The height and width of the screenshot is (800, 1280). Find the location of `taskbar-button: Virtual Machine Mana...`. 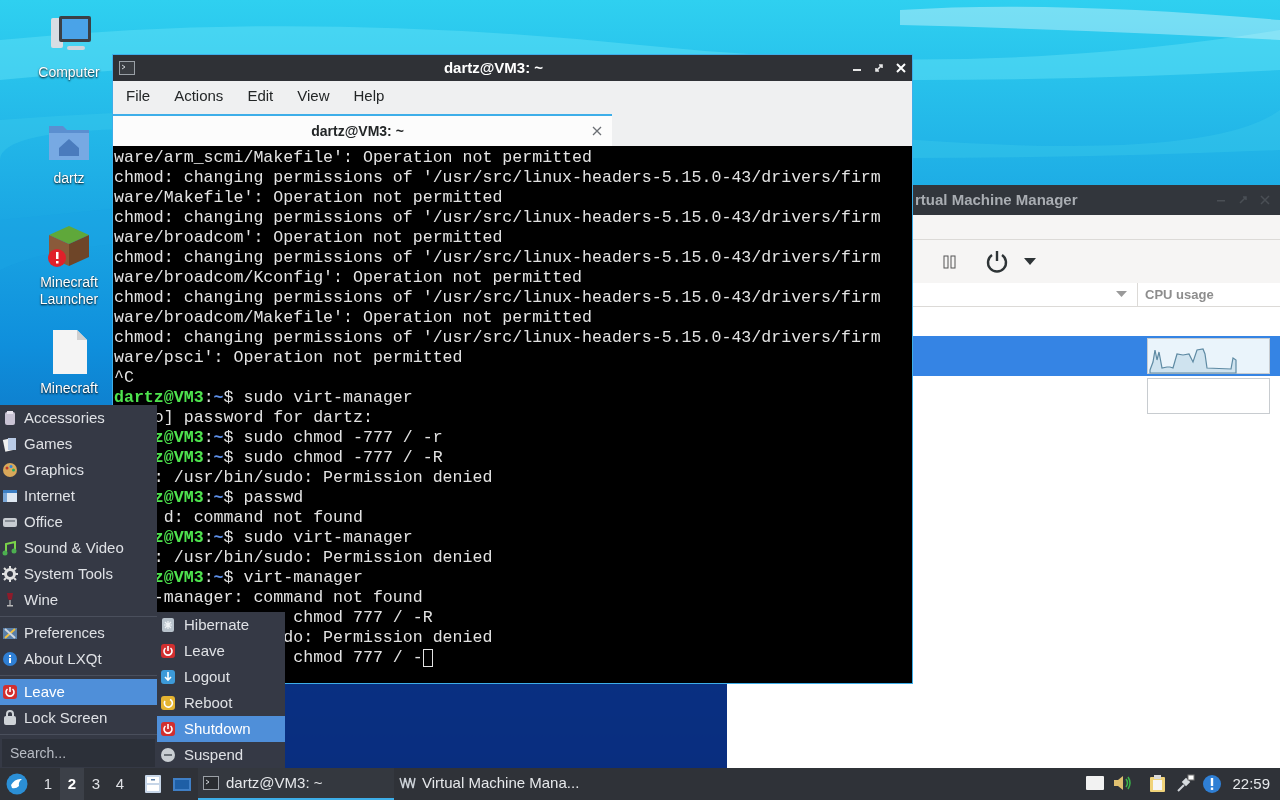

taskbar-button: Virtual Machine Mana... is located at coordinates (492, 784).